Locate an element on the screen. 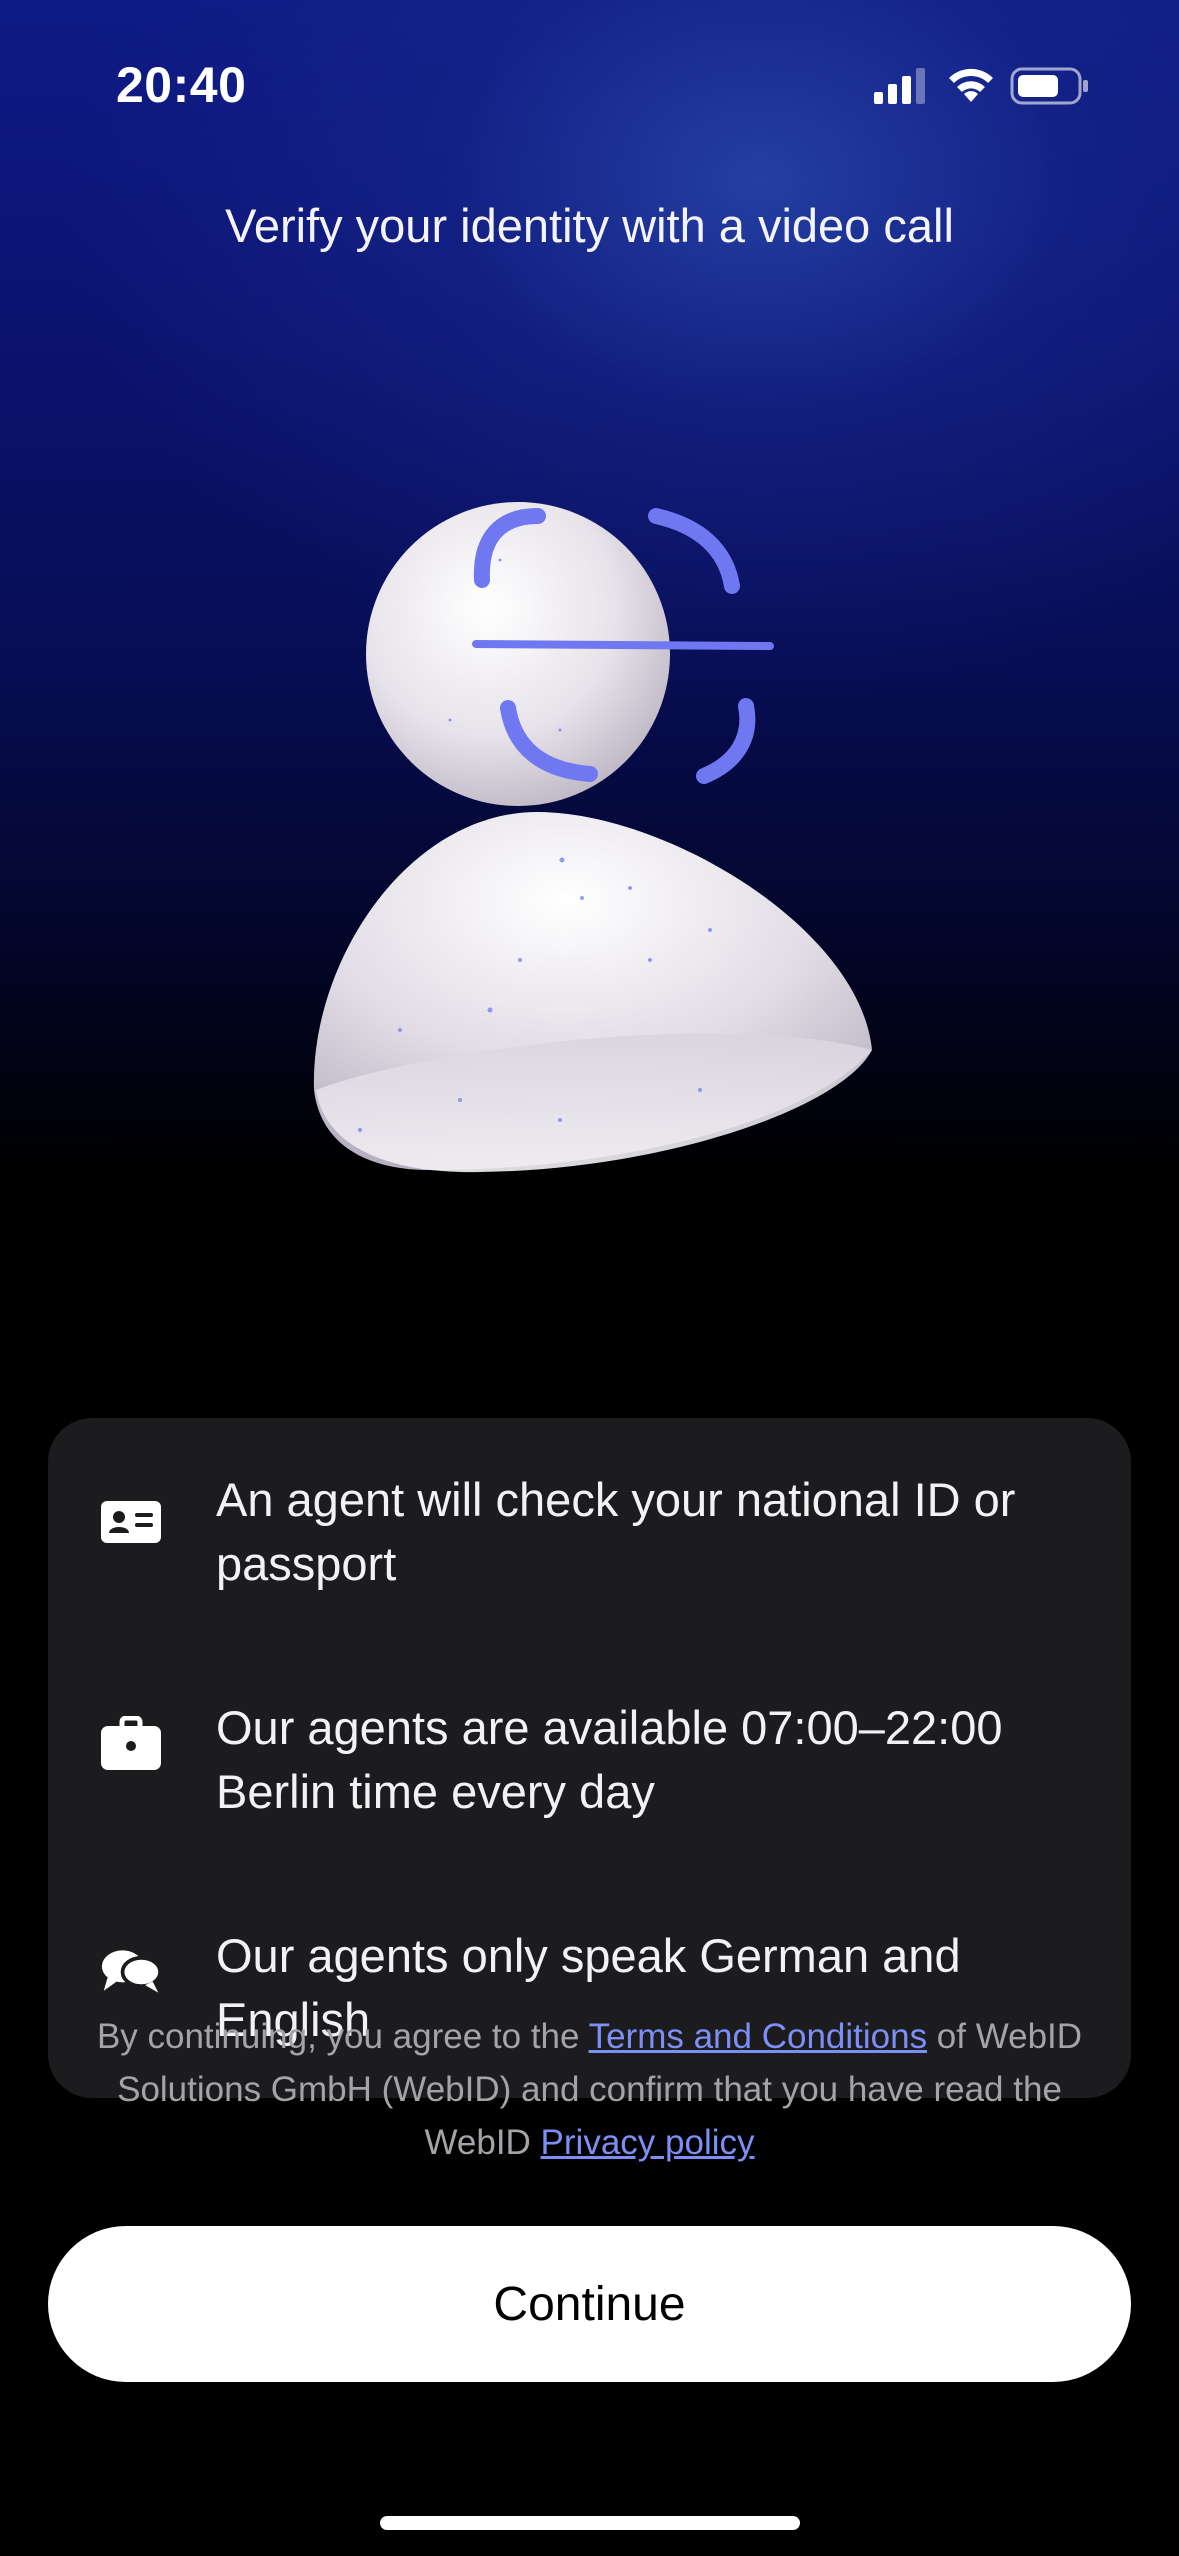  battery-icon is located at coordinates (1049, 86).